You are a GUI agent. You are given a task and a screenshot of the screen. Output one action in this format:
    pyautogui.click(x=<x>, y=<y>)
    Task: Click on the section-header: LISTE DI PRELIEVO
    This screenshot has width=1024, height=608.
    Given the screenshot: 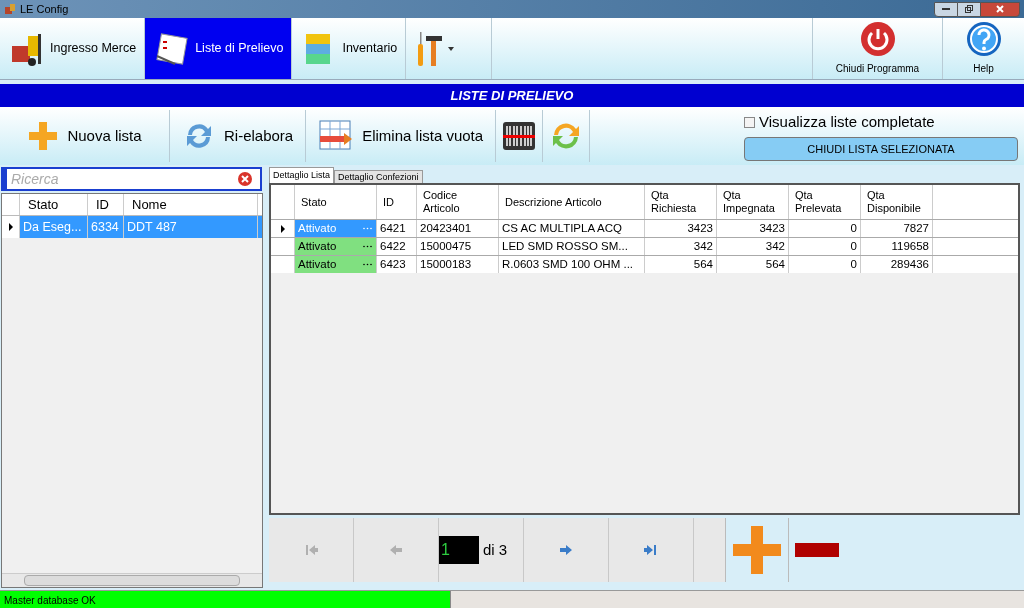 What is the action you would take?
    pyautogui.click(x=512, y=95)
    